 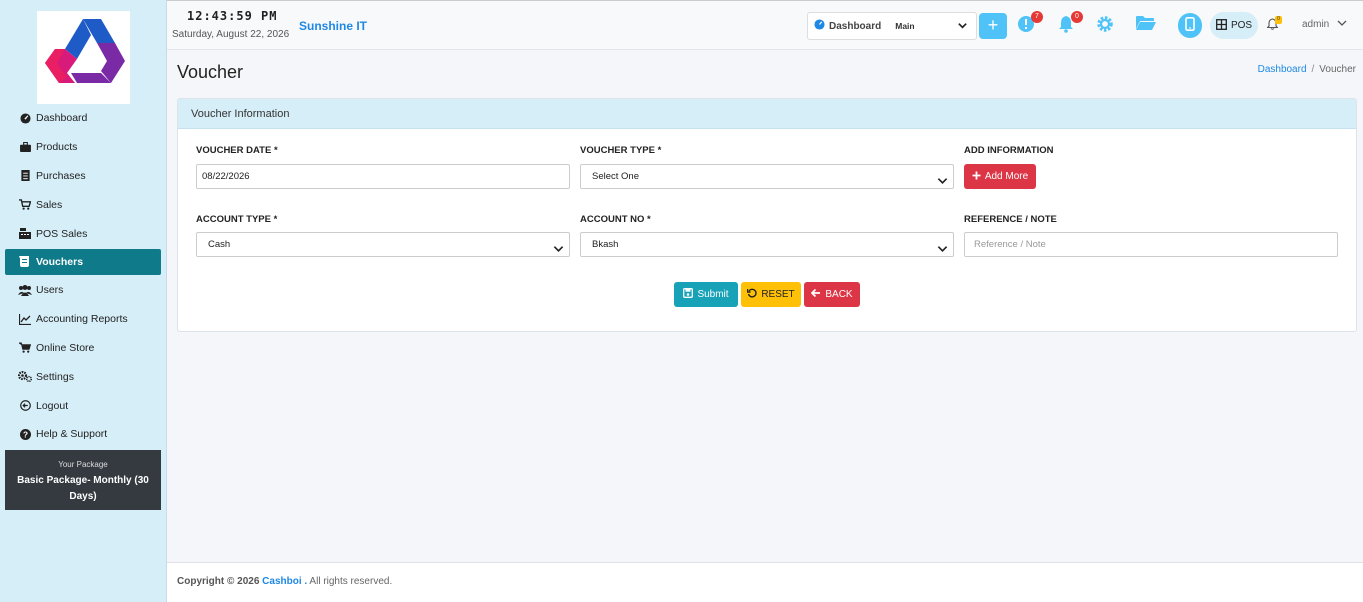 I want to click on help-icon: ?, so click(x=25, y=434).